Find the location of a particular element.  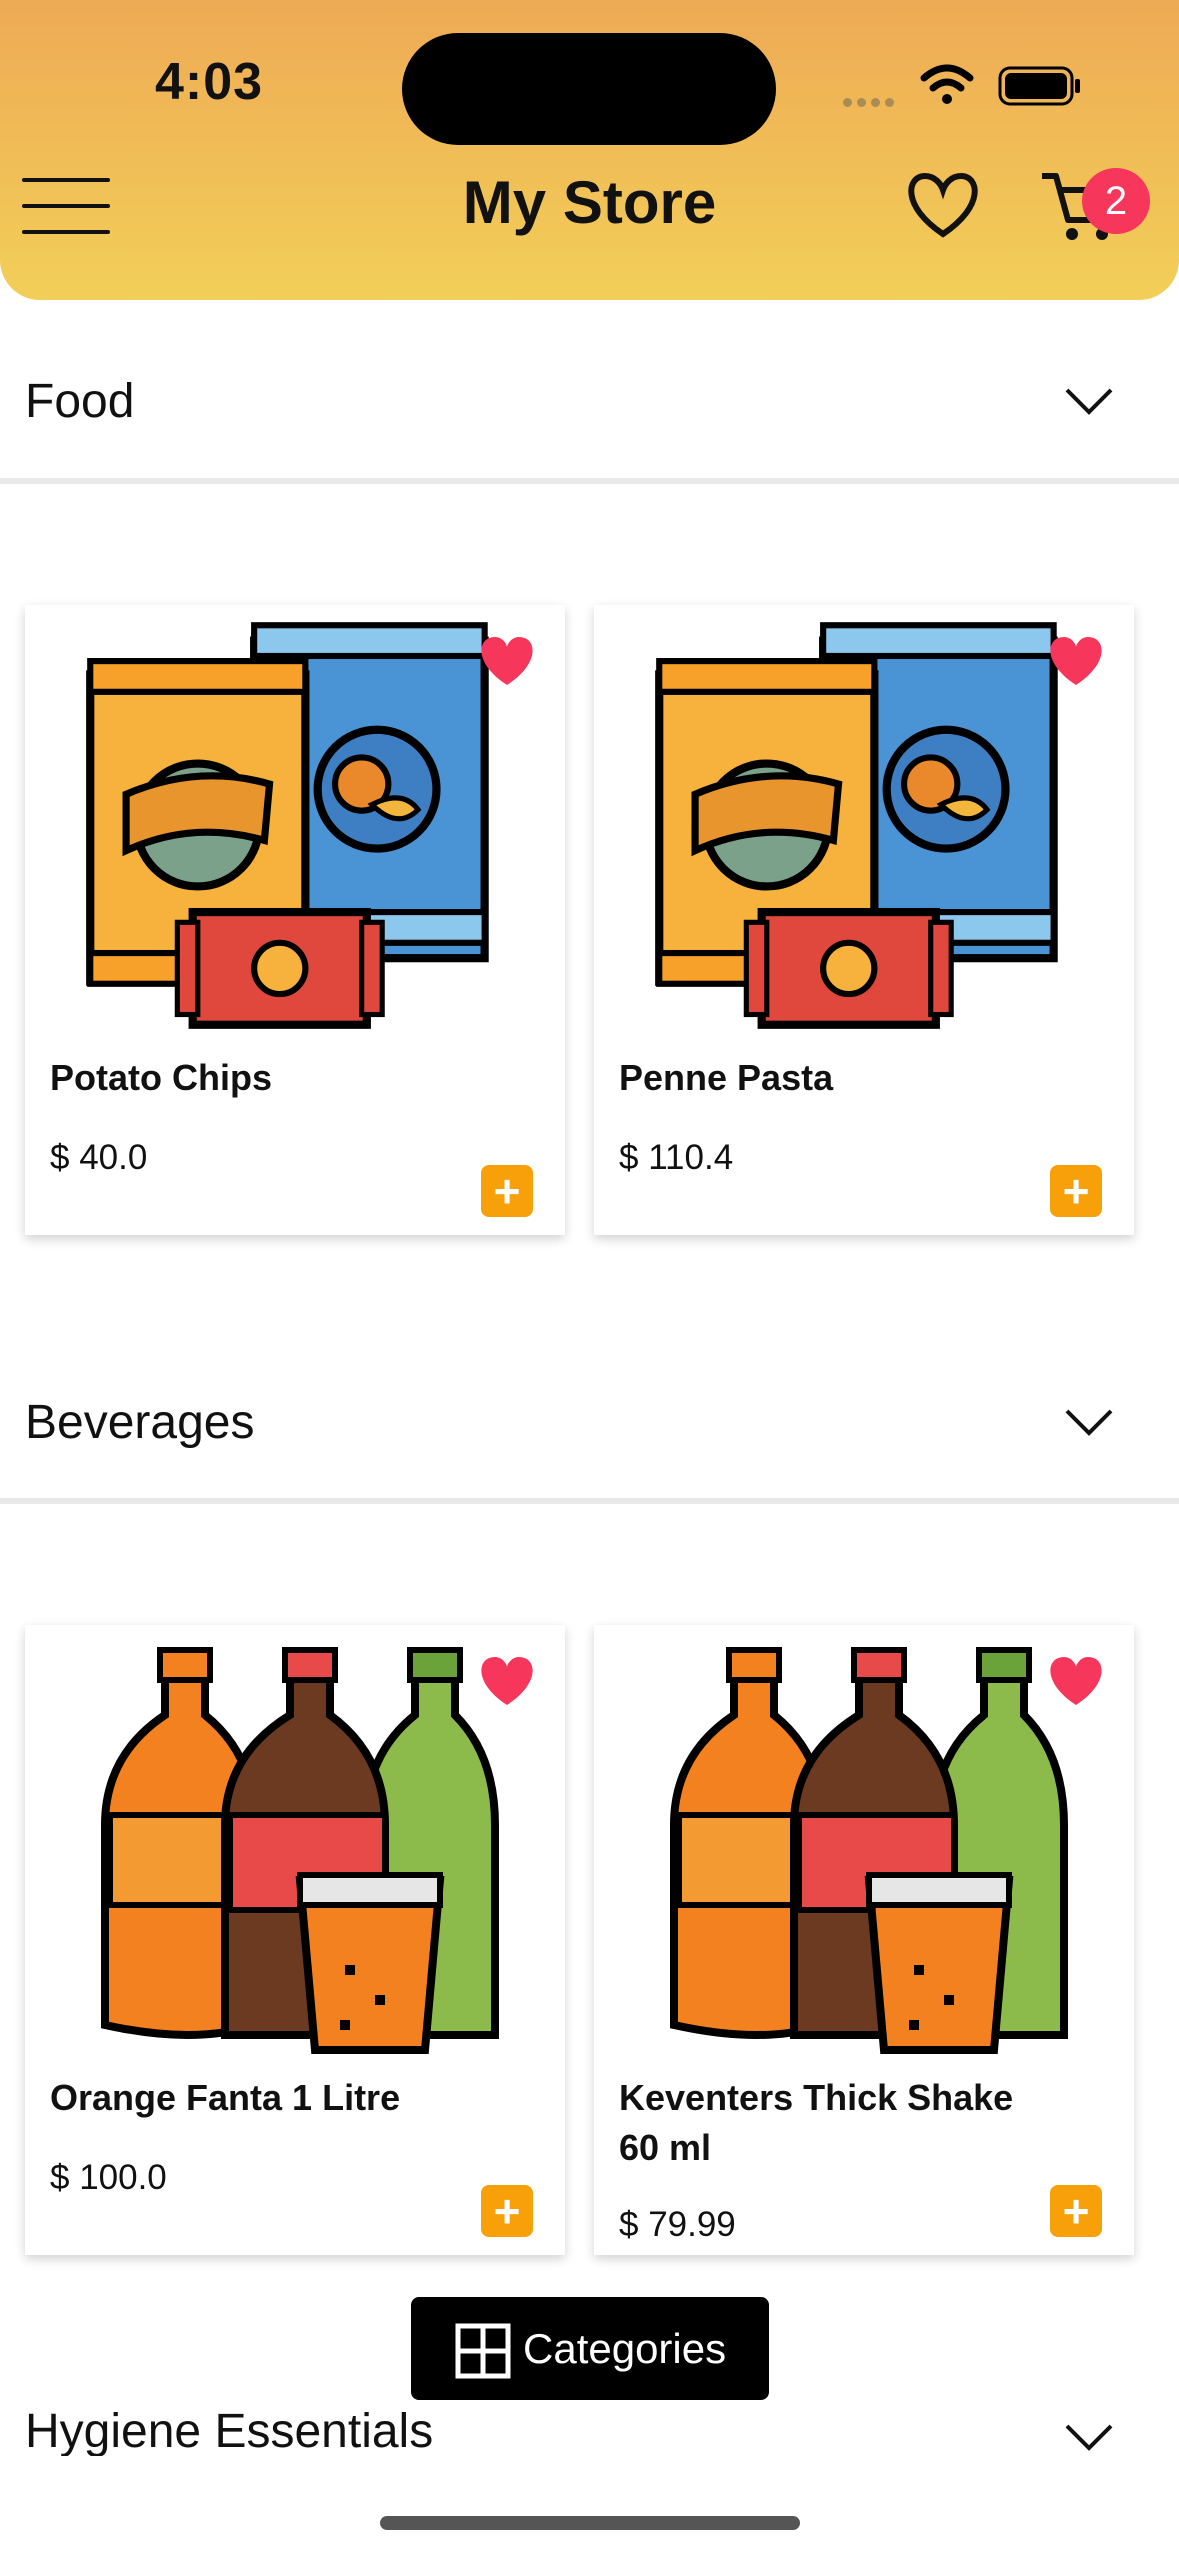

dynamic-island is located at coordinates (589, 89).